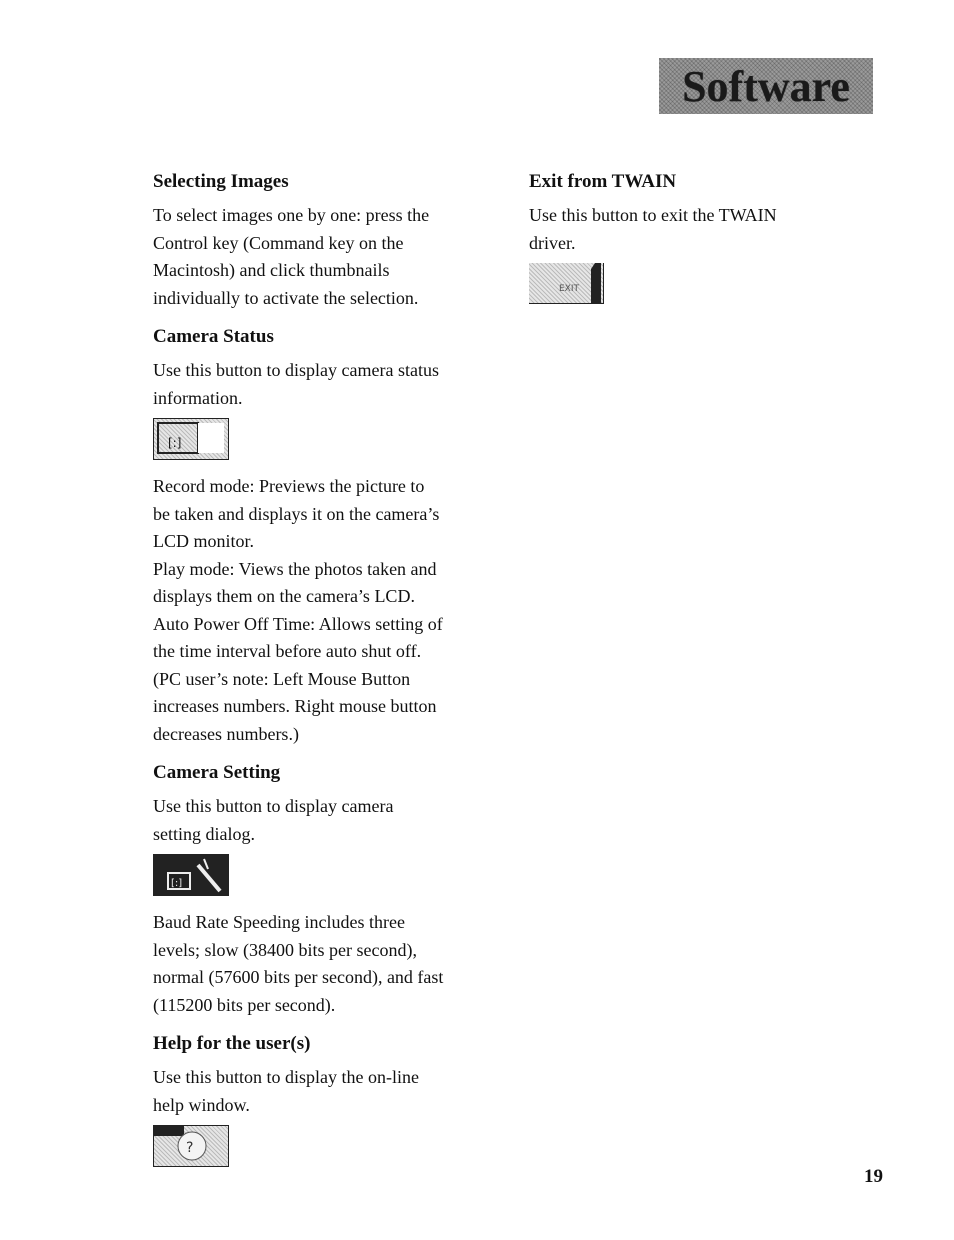  I want to click on heading-help: Help for the user(s), so click(232, 1043).